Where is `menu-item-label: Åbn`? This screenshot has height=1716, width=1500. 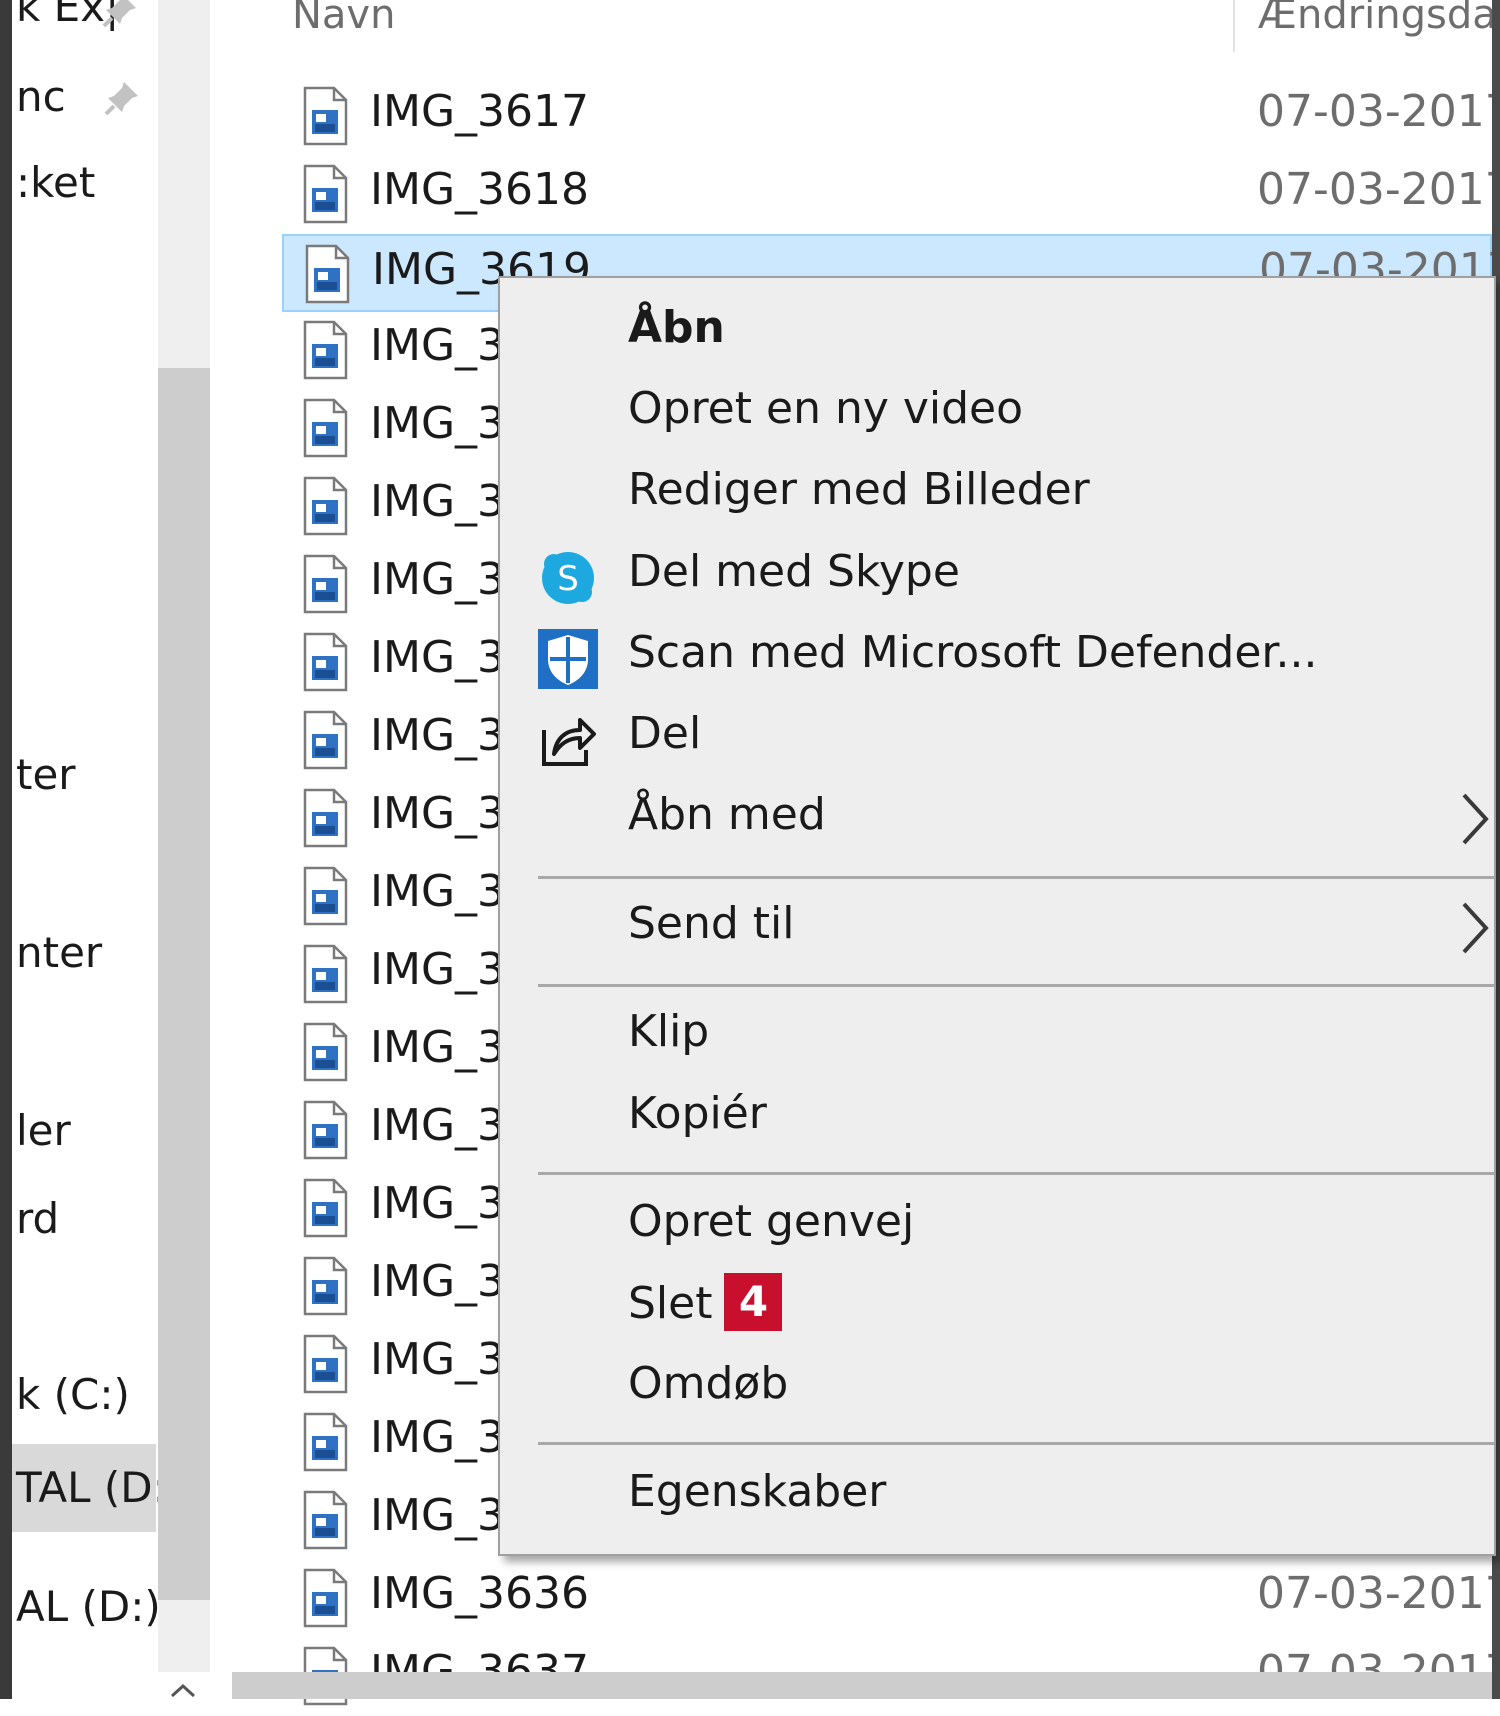
menu-item-label: Åbn is located at coordinates (676, 327).